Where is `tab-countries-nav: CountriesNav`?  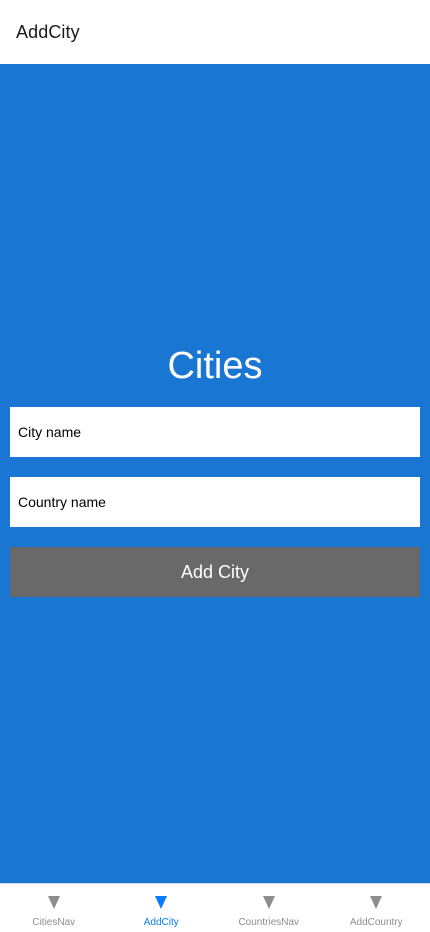
tab-countries-nav: CountriesNav is located at coordinates (269, 908).